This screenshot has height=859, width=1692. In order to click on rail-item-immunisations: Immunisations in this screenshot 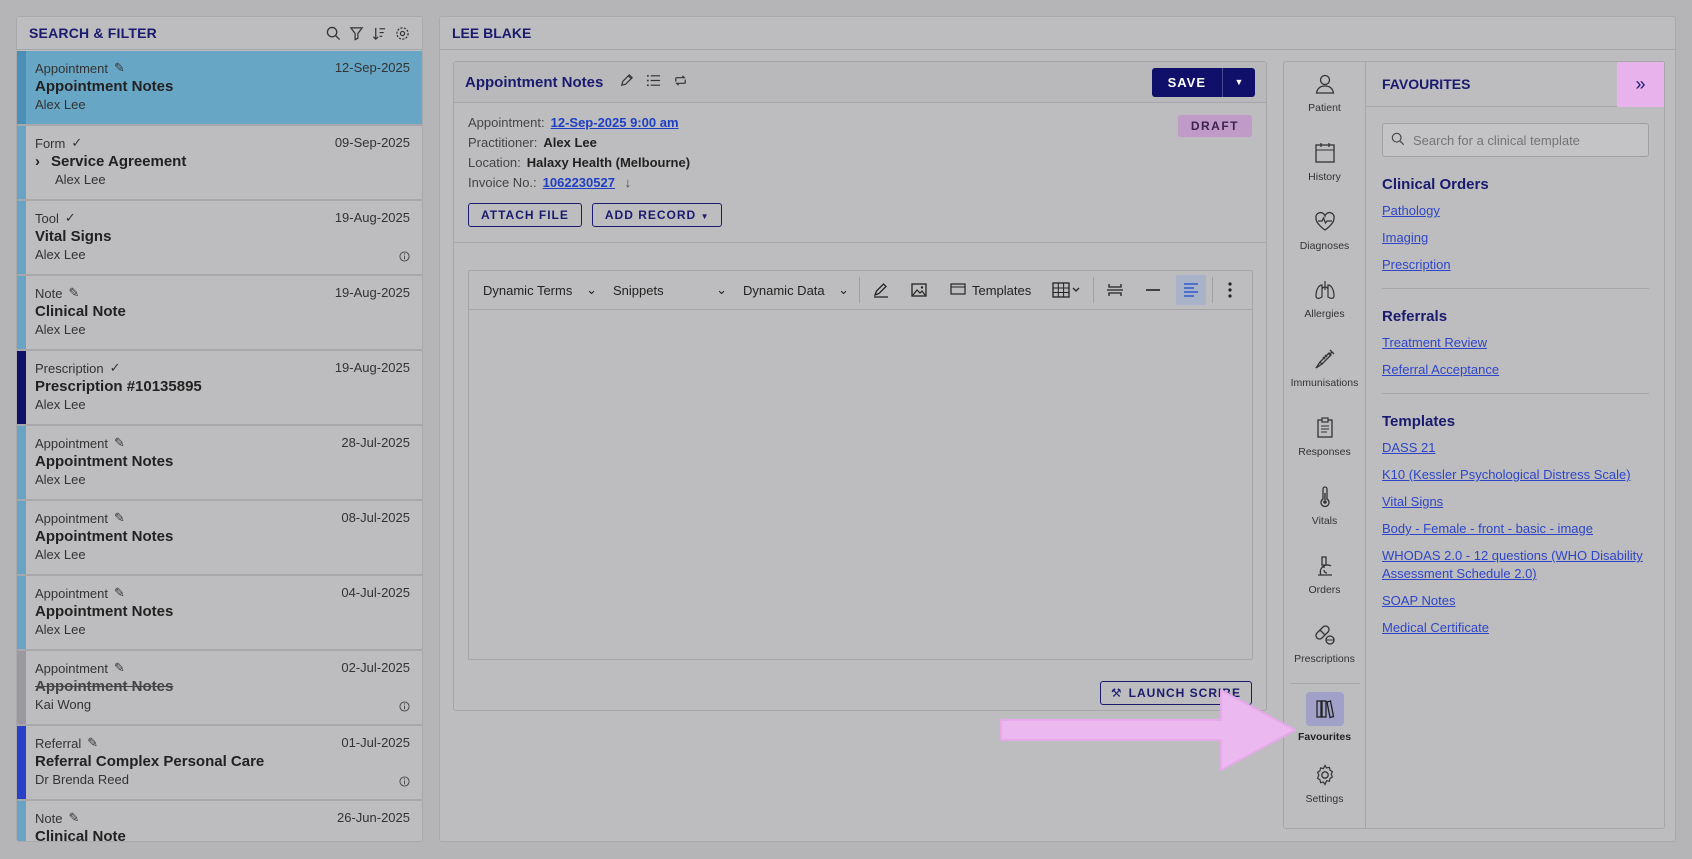, I will do `click(1325, 371)`.